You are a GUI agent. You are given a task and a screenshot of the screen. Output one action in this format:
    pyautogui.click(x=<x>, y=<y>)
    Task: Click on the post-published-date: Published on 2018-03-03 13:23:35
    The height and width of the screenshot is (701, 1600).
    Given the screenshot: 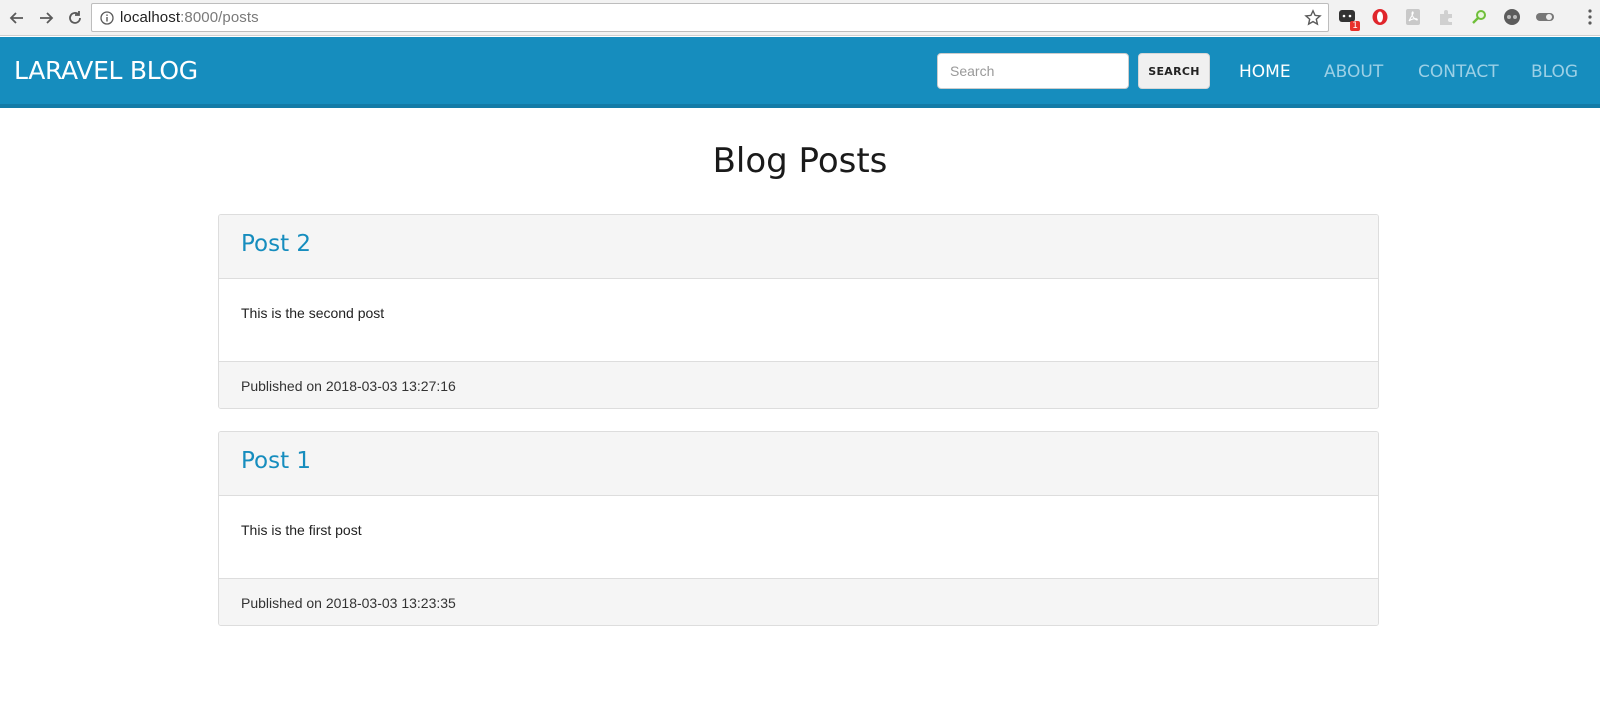 What is the action you would take?
    pyautogui.click(x=798, y=601)
    